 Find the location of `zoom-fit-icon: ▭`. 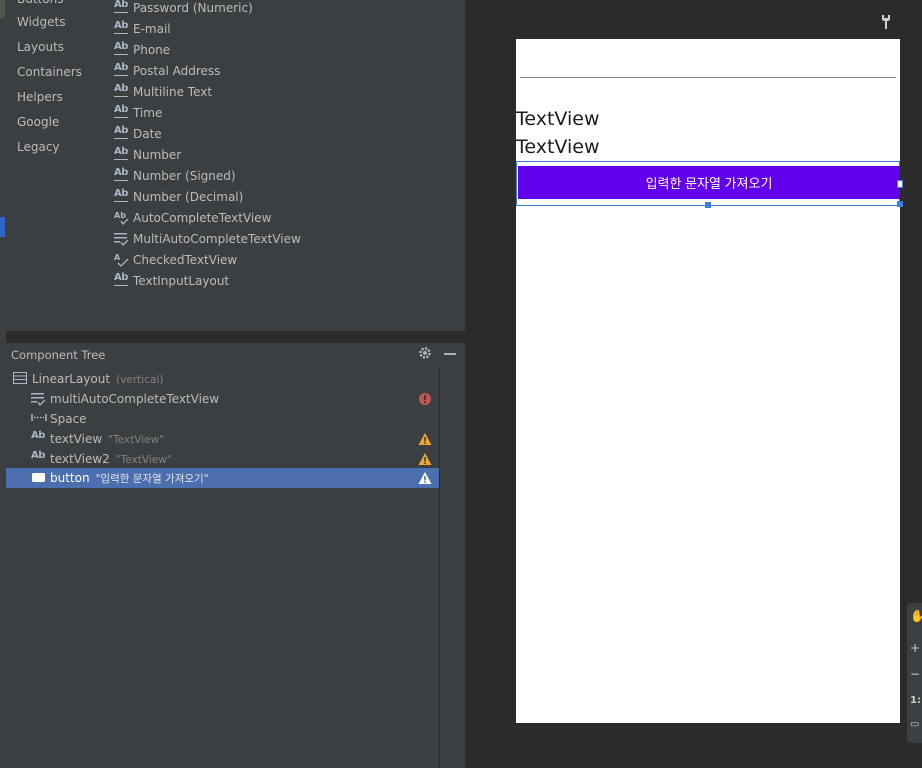

zoom-fit-icon: ▭ is located at coordinates (914, 724).